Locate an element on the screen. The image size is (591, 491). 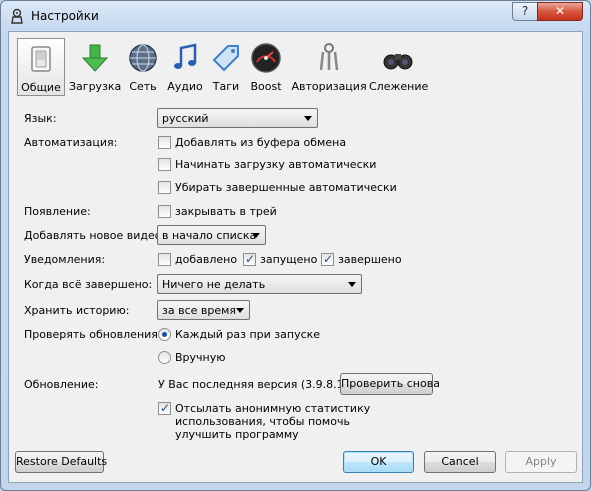
title-bar: Настройки ? ✕ is located at coordinates (295, 16).